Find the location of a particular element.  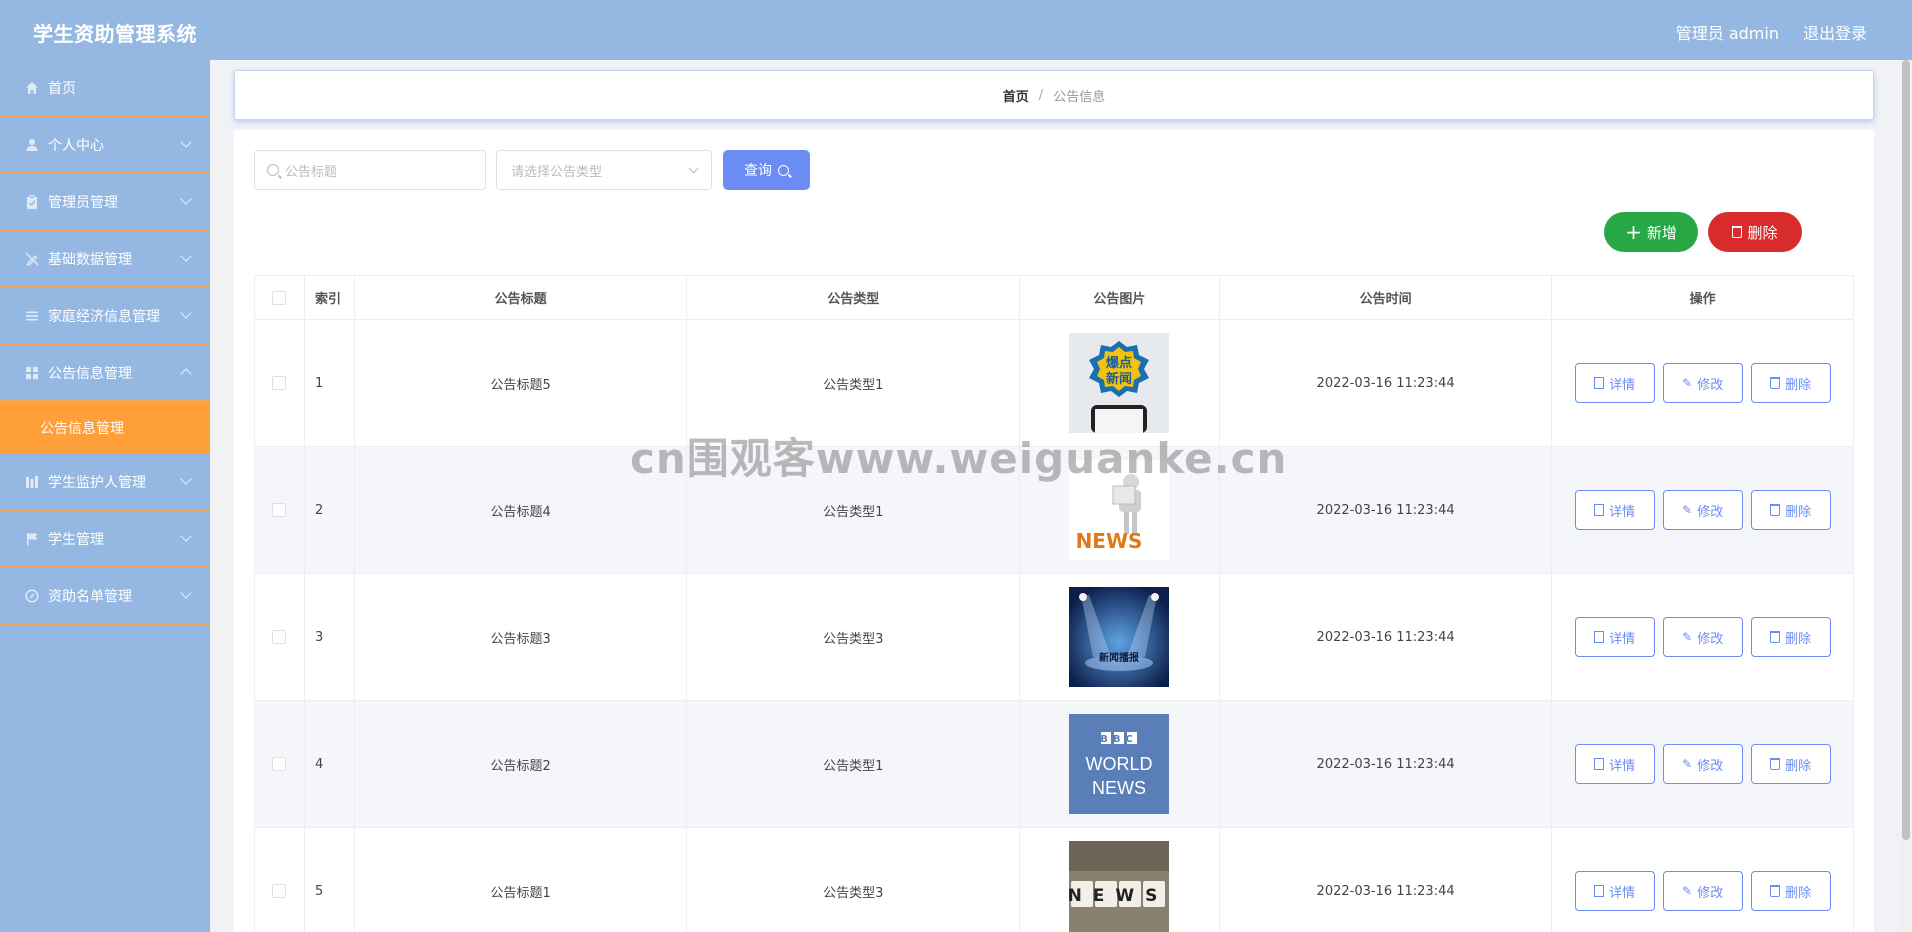

column-header: 索引 is located at coordinates (330, 297).